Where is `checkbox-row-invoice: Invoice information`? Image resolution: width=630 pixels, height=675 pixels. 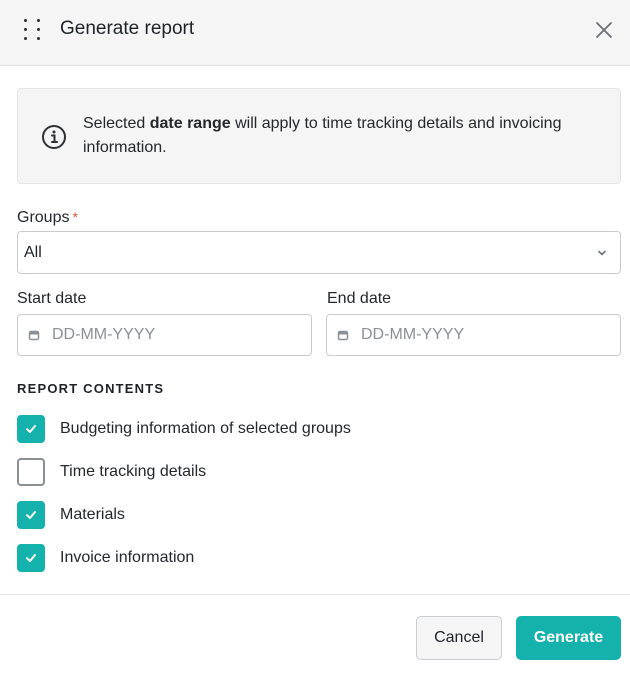
checkbox-row-invoice: Invoice information is located at coordinates (267, 558).